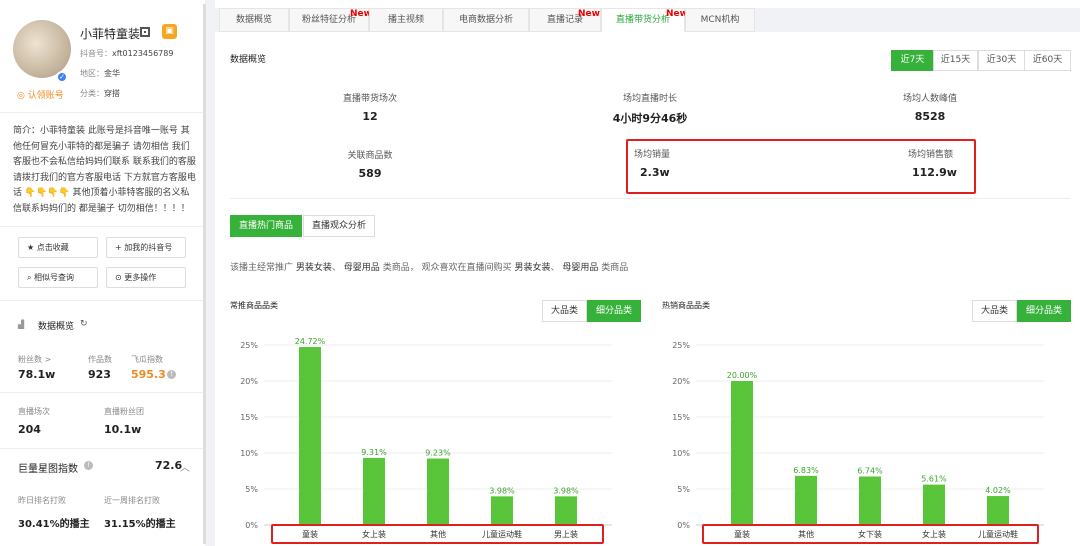 The height and width of the screenshot is (546, 1080). I want to click on fans-label: 粉丝数 >, so click(34, 359).